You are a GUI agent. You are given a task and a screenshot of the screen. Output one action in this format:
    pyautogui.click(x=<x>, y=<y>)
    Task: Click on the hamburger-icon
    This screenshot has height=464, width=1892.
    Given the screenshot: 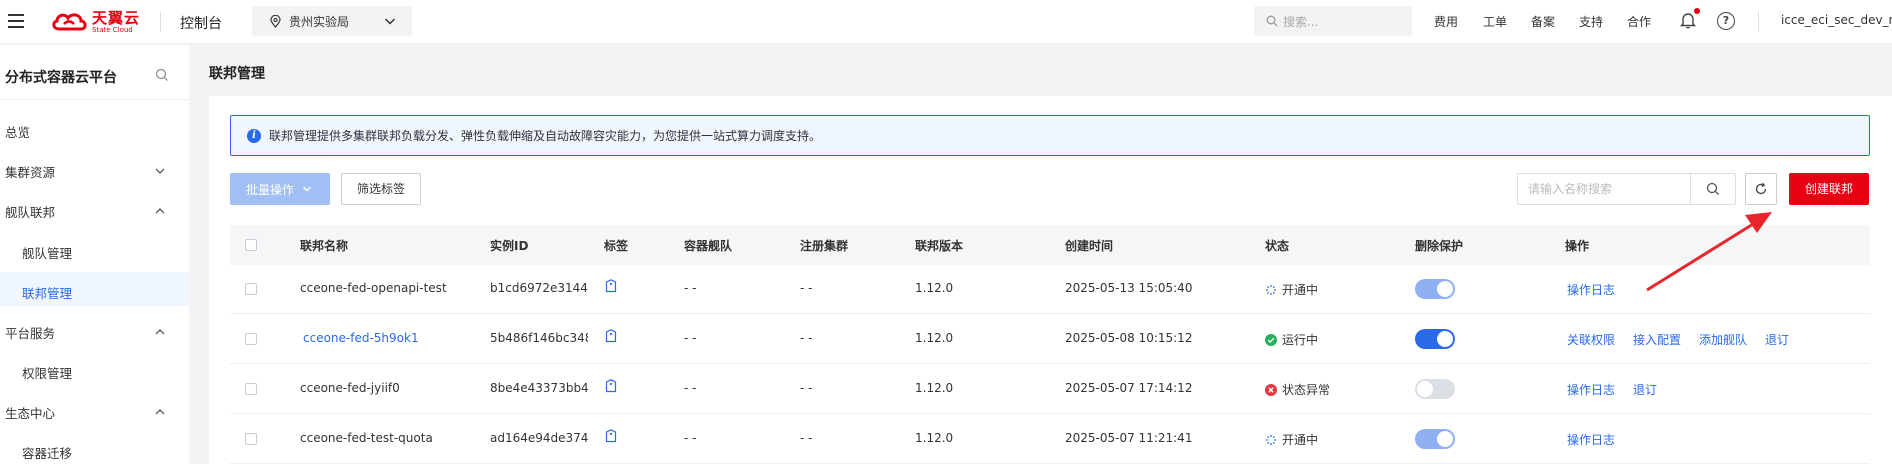 What is the action you would take?
    pyautogui.click(x=16, y=21)
    